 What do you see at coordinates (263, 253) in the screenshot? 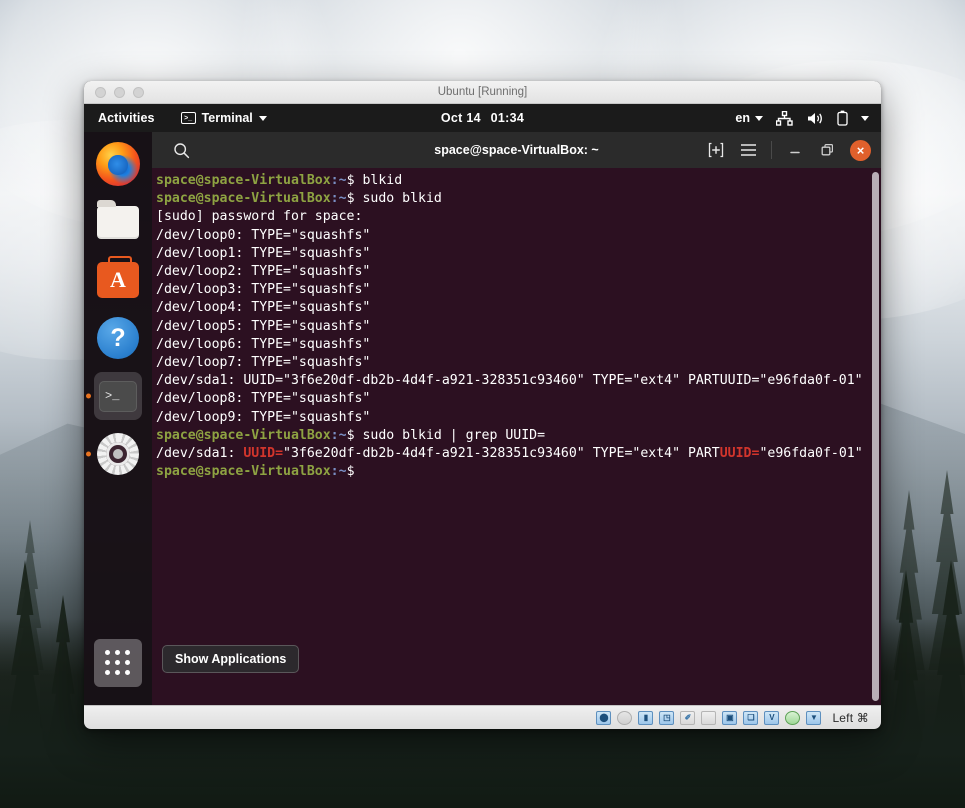
I see `terminal-line: /dev/loop1: TYPE="squashfs"` at bounding box center [263, 253].